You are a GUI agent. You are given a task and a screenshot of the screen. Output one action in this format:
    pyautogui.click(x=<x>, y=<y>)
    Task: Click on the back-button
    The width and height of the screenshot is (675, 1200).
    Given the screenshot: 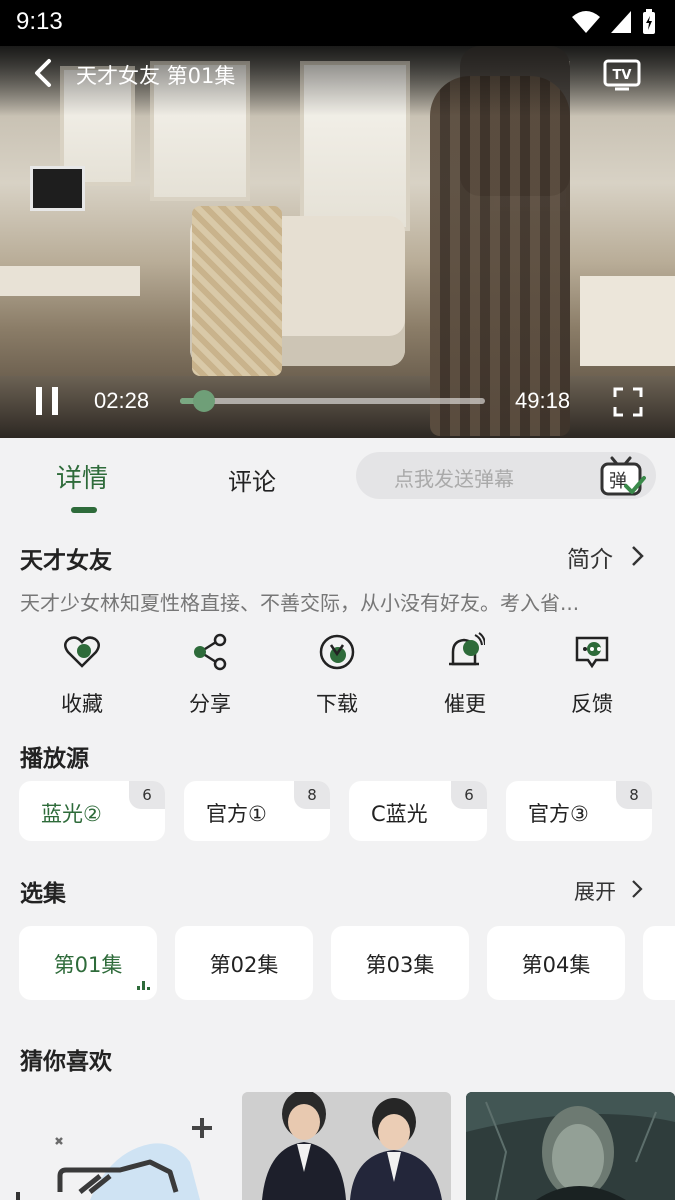 What is the action you would take?
    pyautogui.click(x=43, y=73)
    